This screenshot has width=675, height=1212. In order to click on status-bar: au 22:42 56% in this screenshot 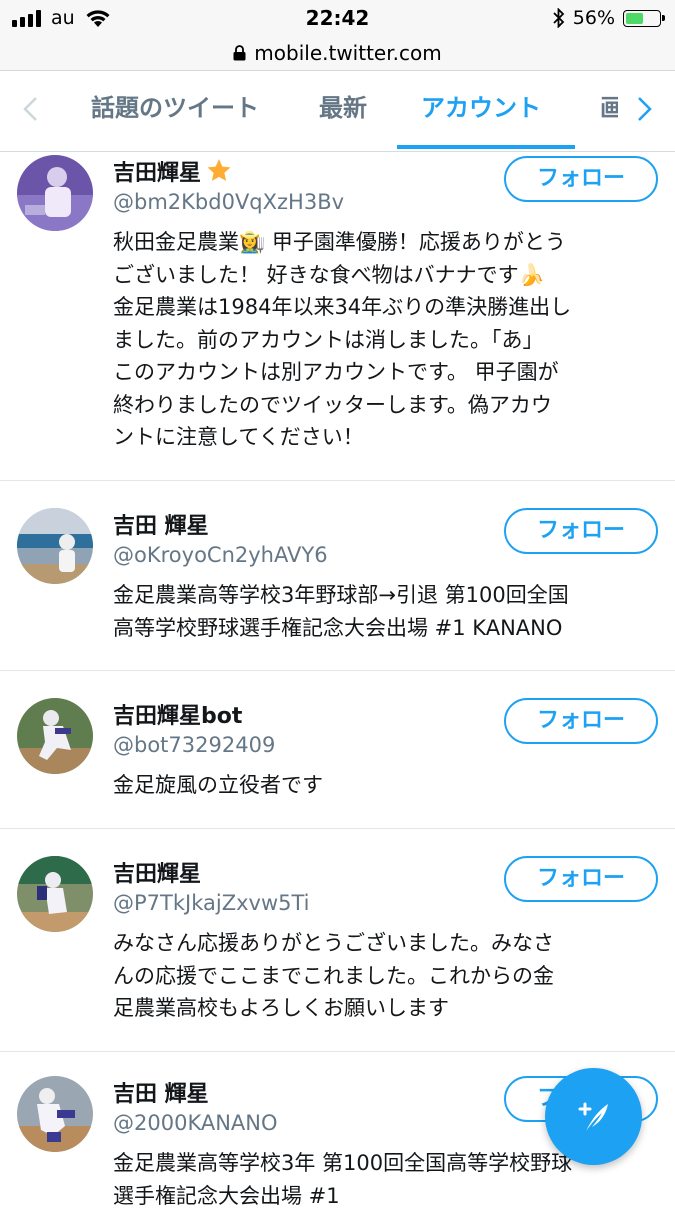, I will do `click(337, 18)`.